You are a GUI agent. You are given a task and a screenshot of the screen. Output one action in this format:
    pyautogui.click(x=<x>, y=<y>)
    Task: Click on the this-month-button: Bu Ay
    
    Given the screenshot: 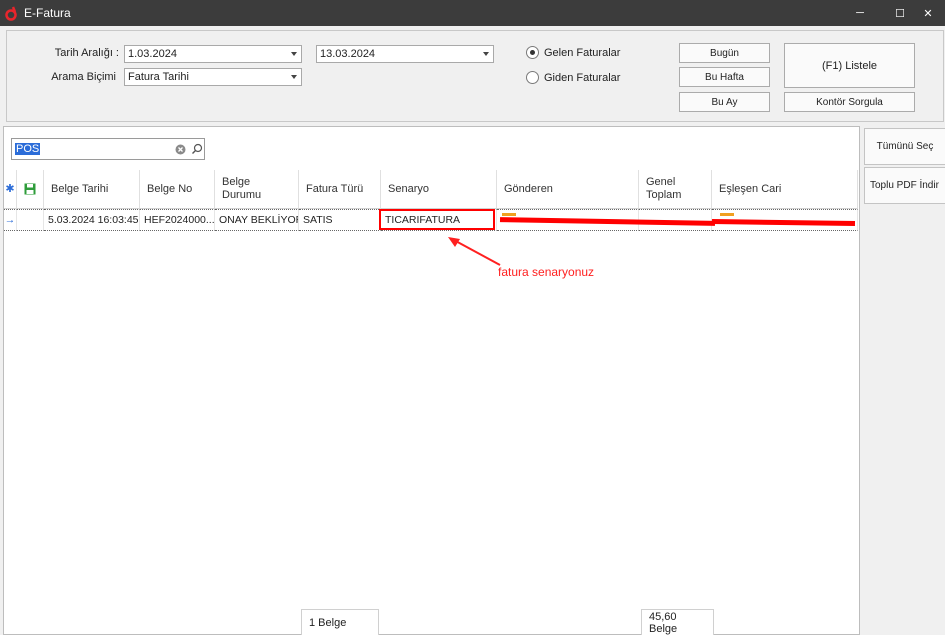 What is the action you would take?
    pyautogui.click(x=724, y=102)
    